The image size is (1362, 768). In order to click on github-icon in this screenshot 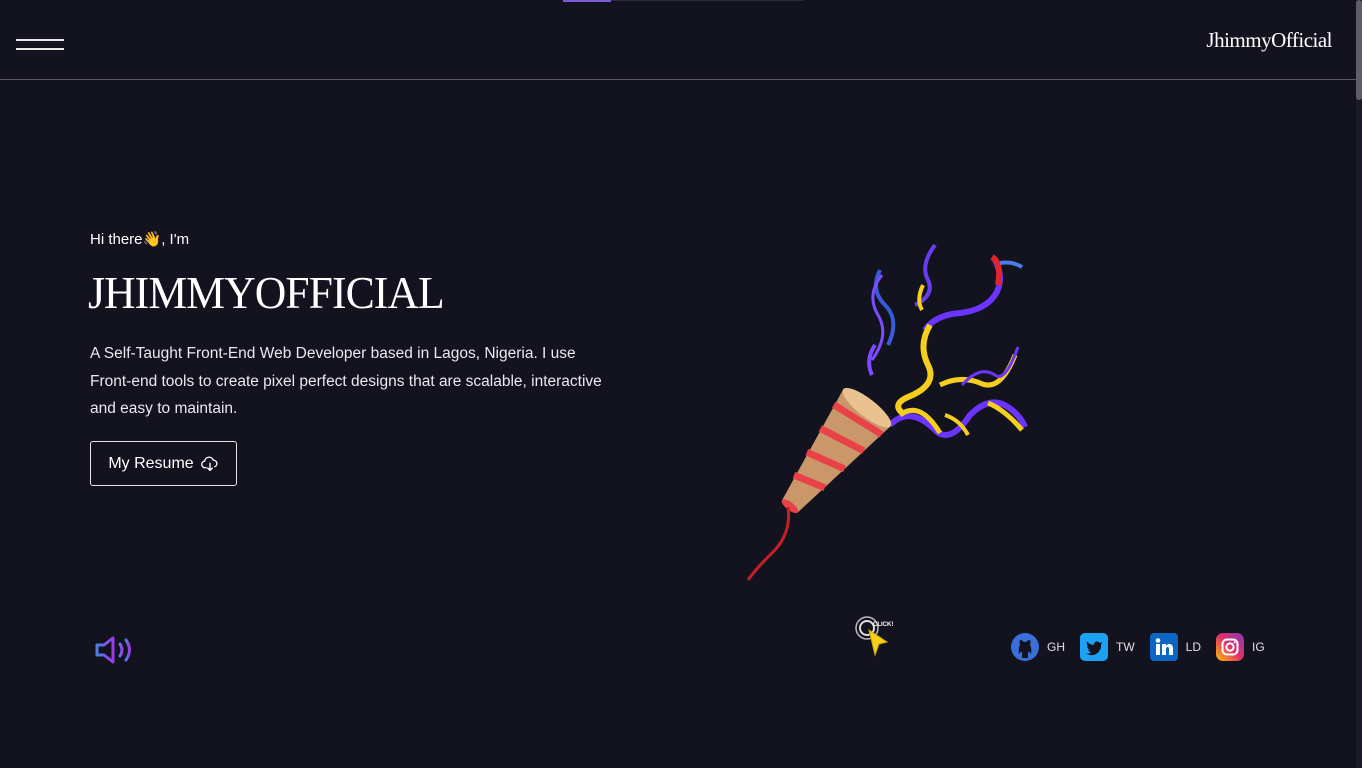, I will do `click(1025, 647)`.